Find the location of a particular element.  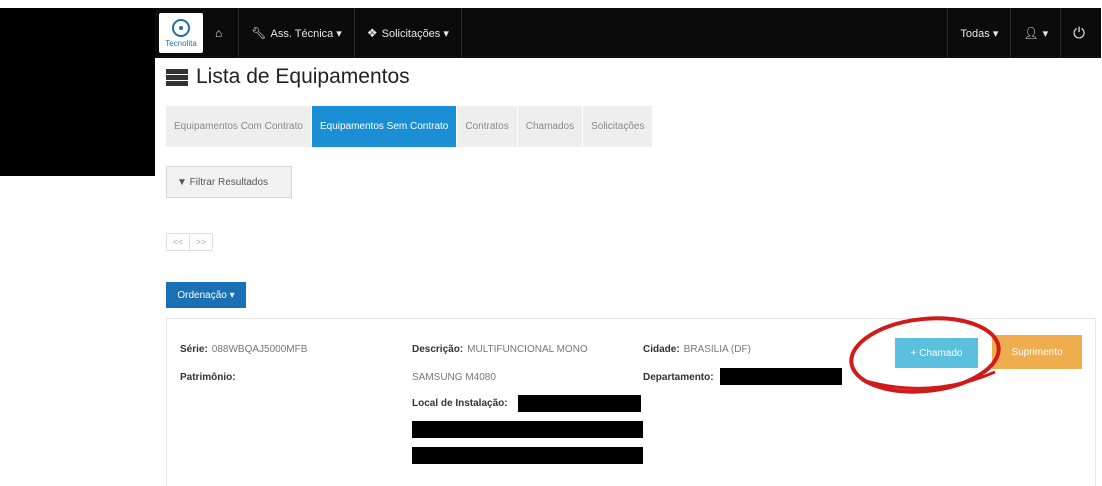

power-icon: ⏻ is located at coordinates (1079, 33).